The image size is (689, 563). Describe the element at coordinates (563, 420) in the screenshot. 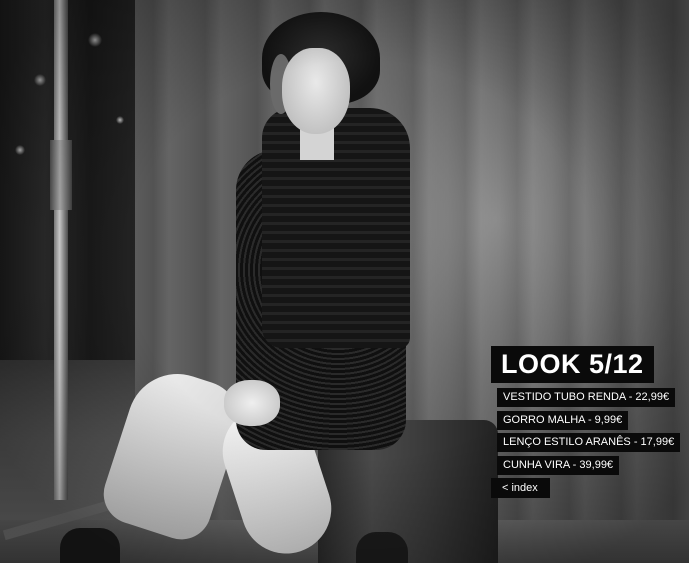

I see `look-item: GORRO MALHA - 9,99€` at that location.